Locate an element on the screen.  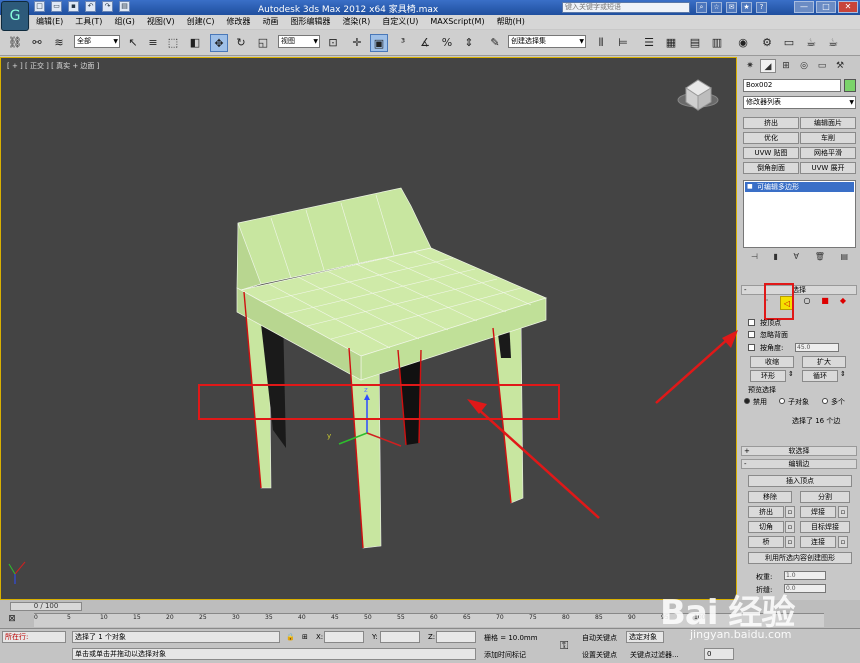
menu-animation: 动画 is located at coordinates (270, 22).